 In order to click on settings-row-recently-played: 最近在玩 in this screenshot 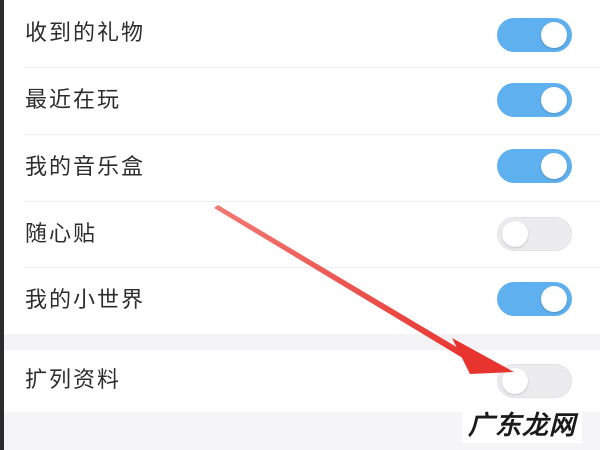, I will do `click(300, 101)`.